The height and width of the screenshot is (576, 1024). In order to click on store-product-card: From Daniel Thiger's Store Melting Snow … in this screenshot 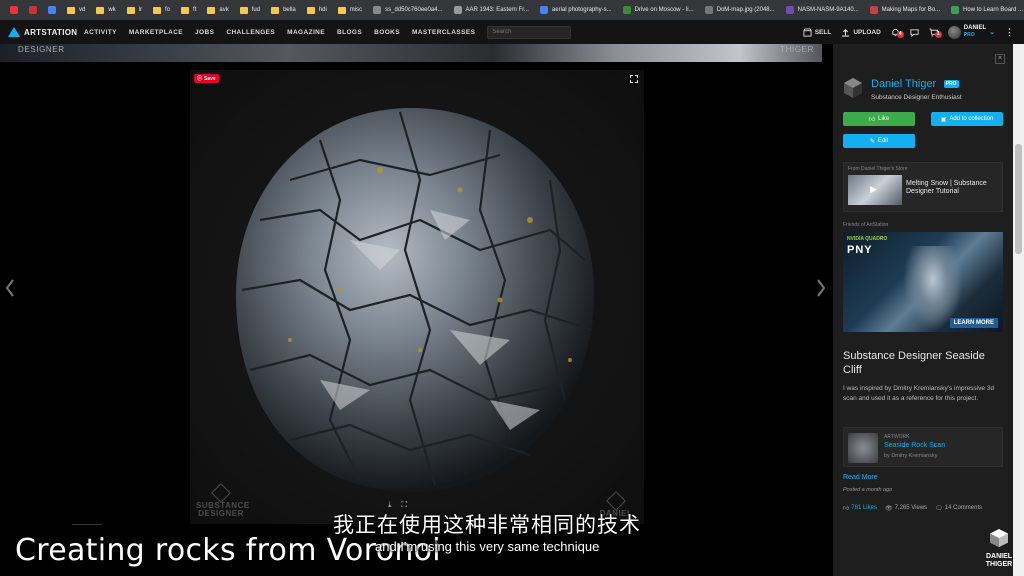, I will do `click(923, 187)`.